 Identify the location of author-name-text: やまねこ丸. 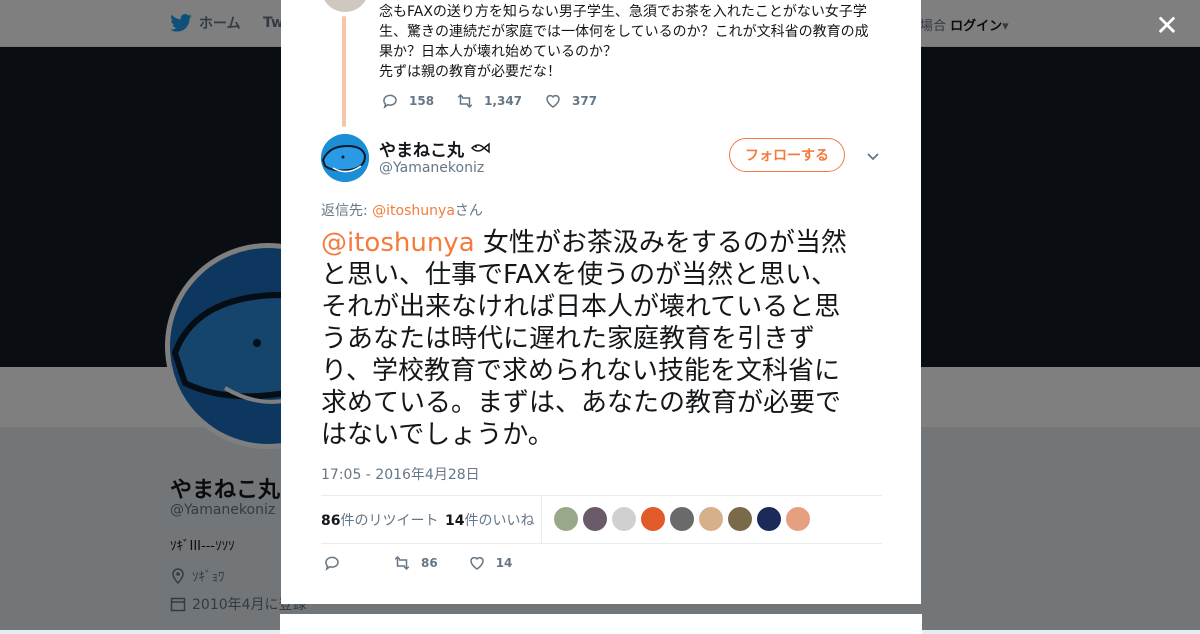
(421, 151).